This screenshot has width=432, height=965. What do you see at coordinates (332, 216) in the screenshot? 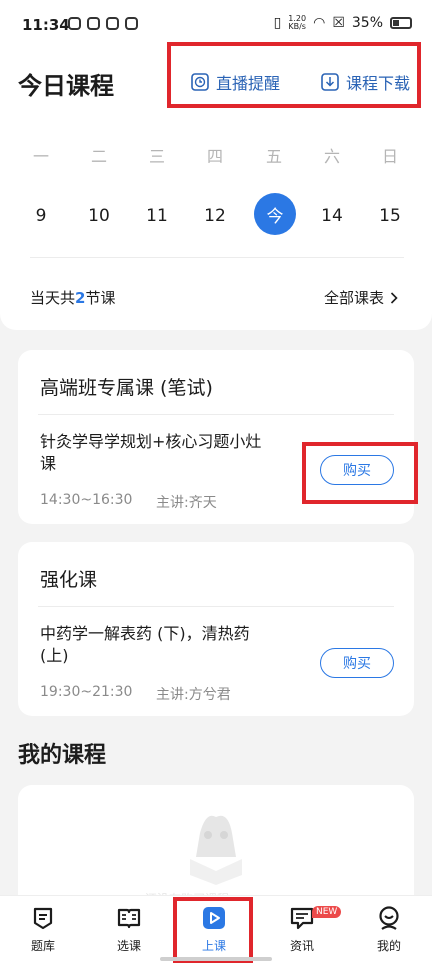
I see `date-cell: 14` at bounding box center [332, 216].